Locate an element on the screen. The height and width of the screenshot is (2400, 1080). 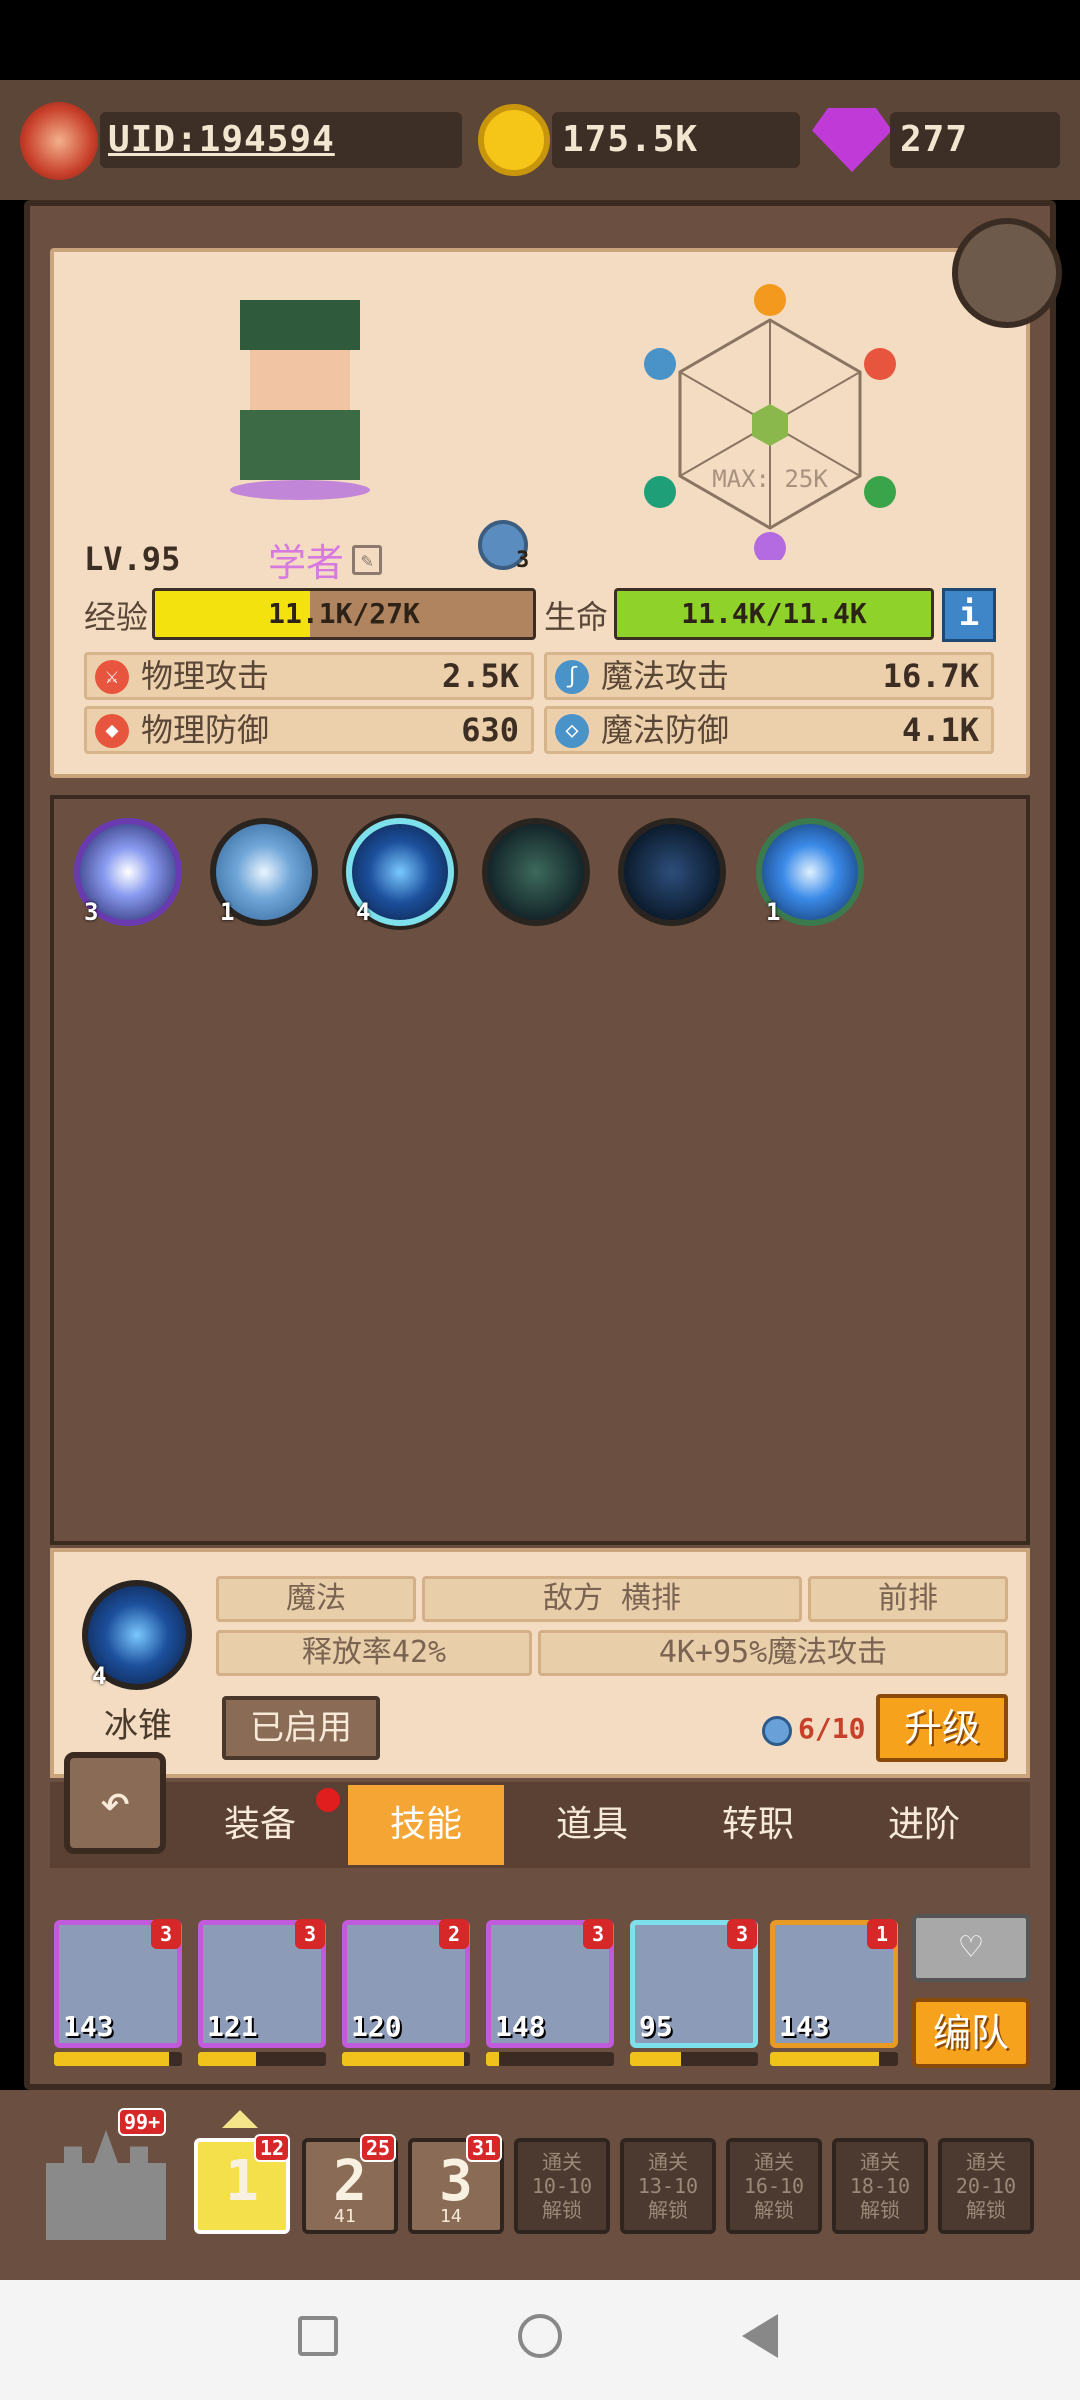
skill-slot-selected: 4 is located at coordinates (400, 872).